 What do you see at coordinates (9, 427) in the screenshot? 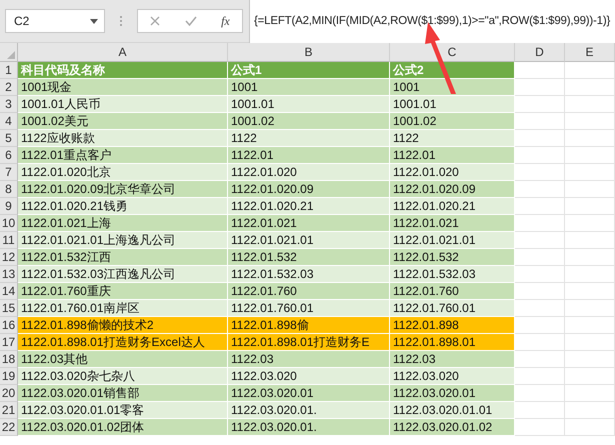
I see `row-header: 22` at bounding box center [9, 427].